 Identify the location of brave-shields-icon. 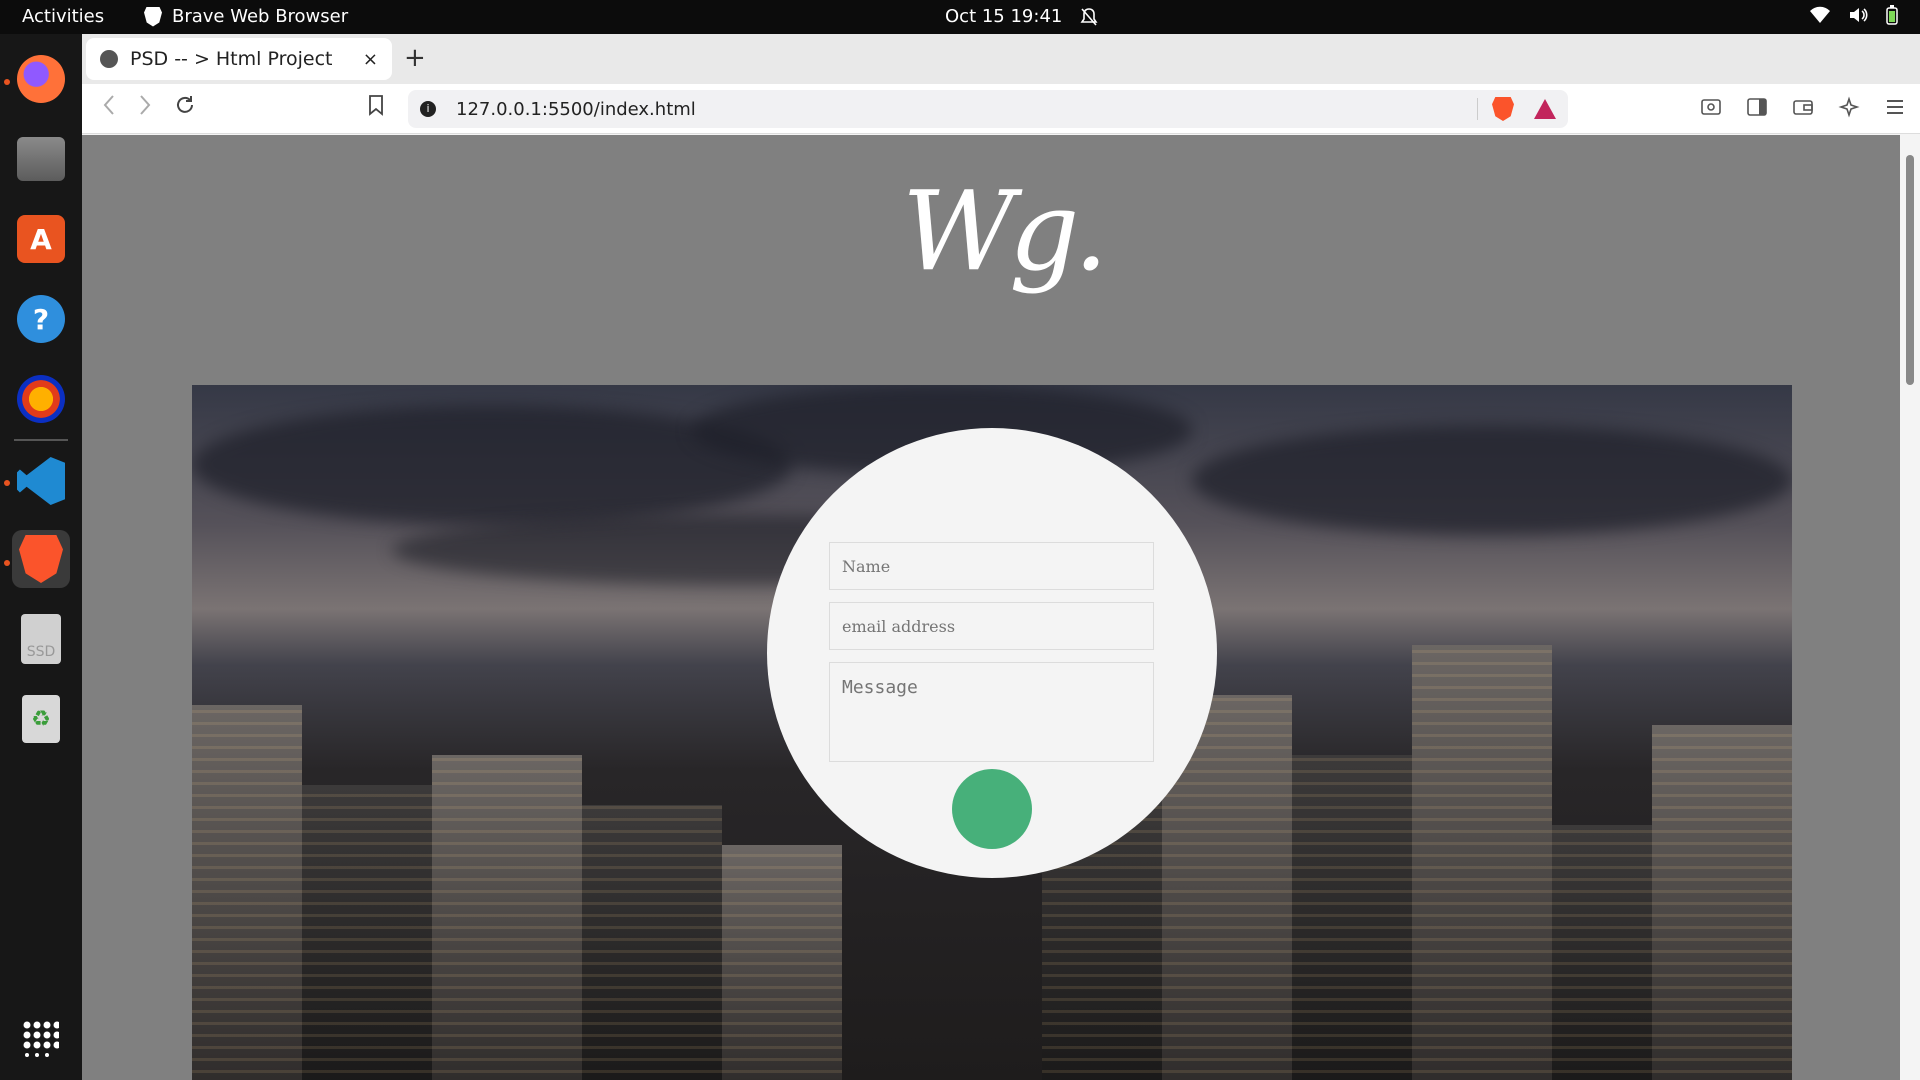
(1503, 109).